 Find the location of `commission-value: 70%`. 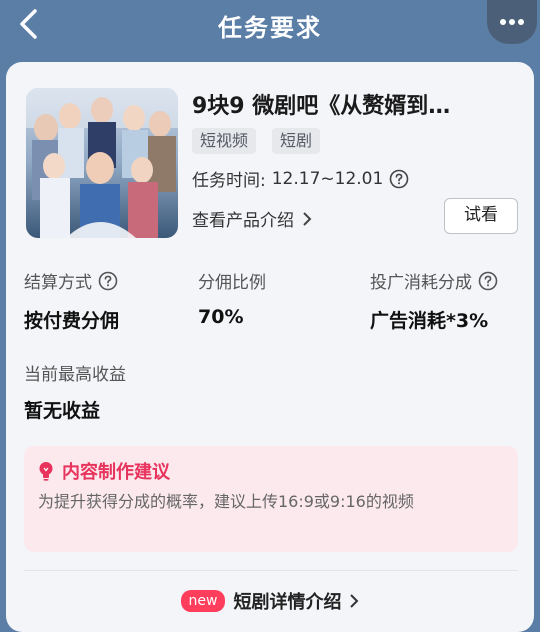

commission-value: 70% is located at coordinates (221, 317).